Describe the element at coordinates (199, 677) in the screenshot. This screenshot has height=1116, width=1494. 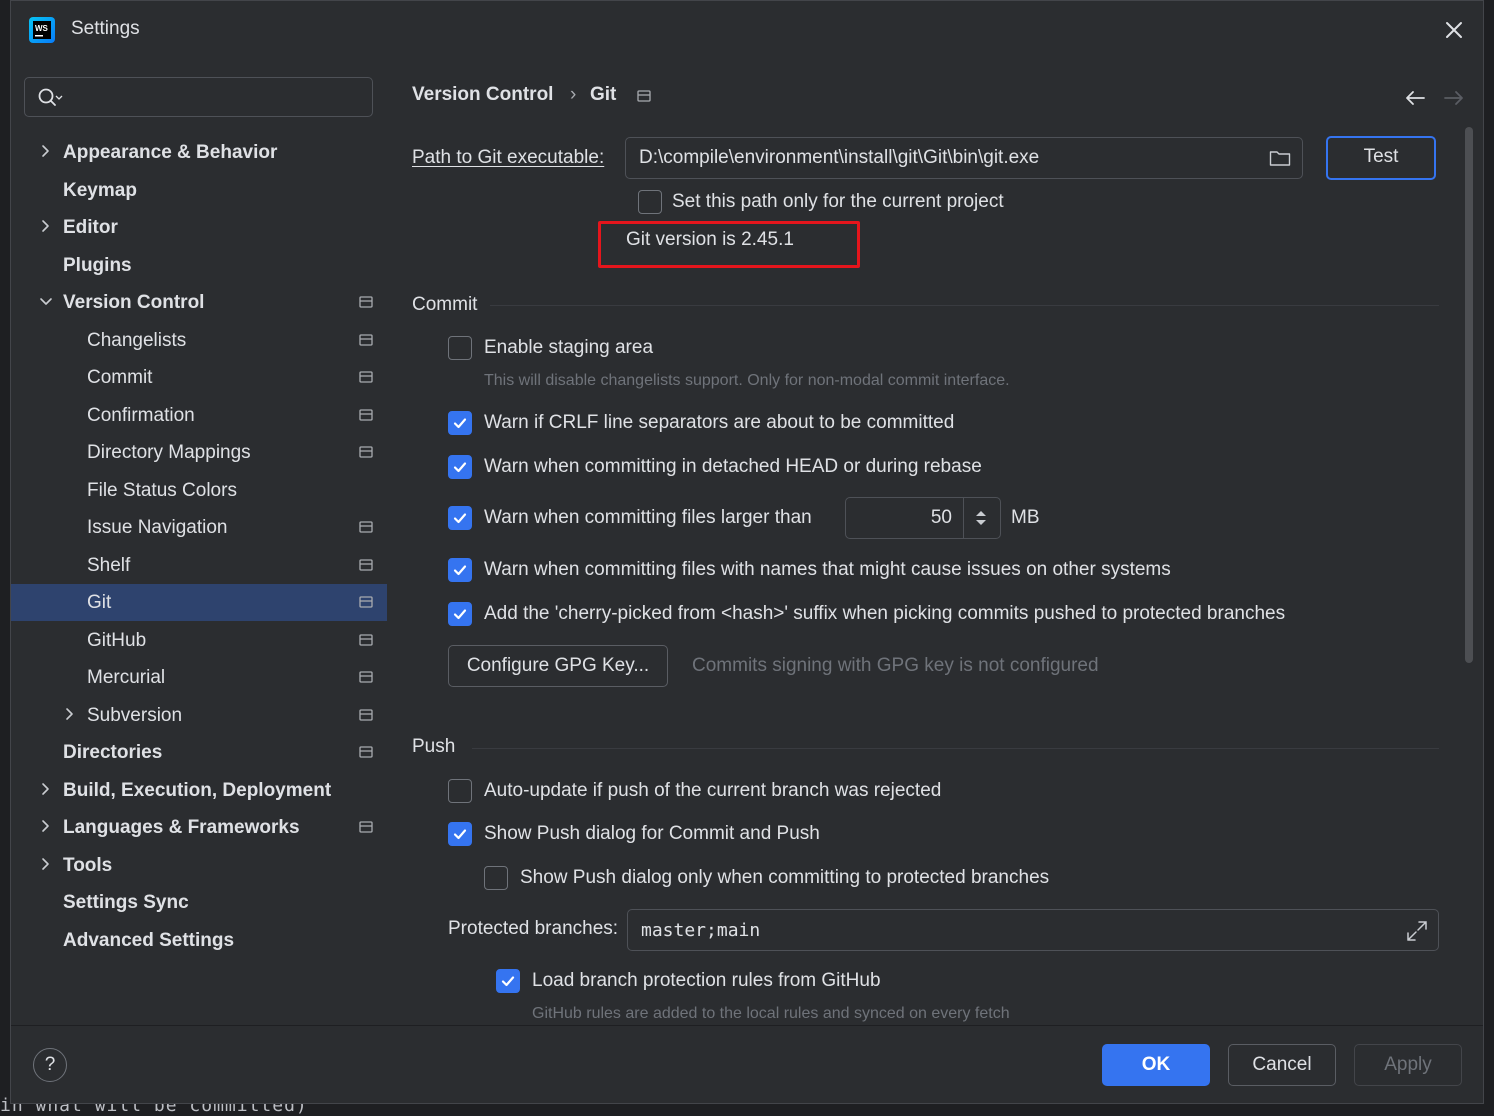
I see `tree-item: Mercurial` at that location.